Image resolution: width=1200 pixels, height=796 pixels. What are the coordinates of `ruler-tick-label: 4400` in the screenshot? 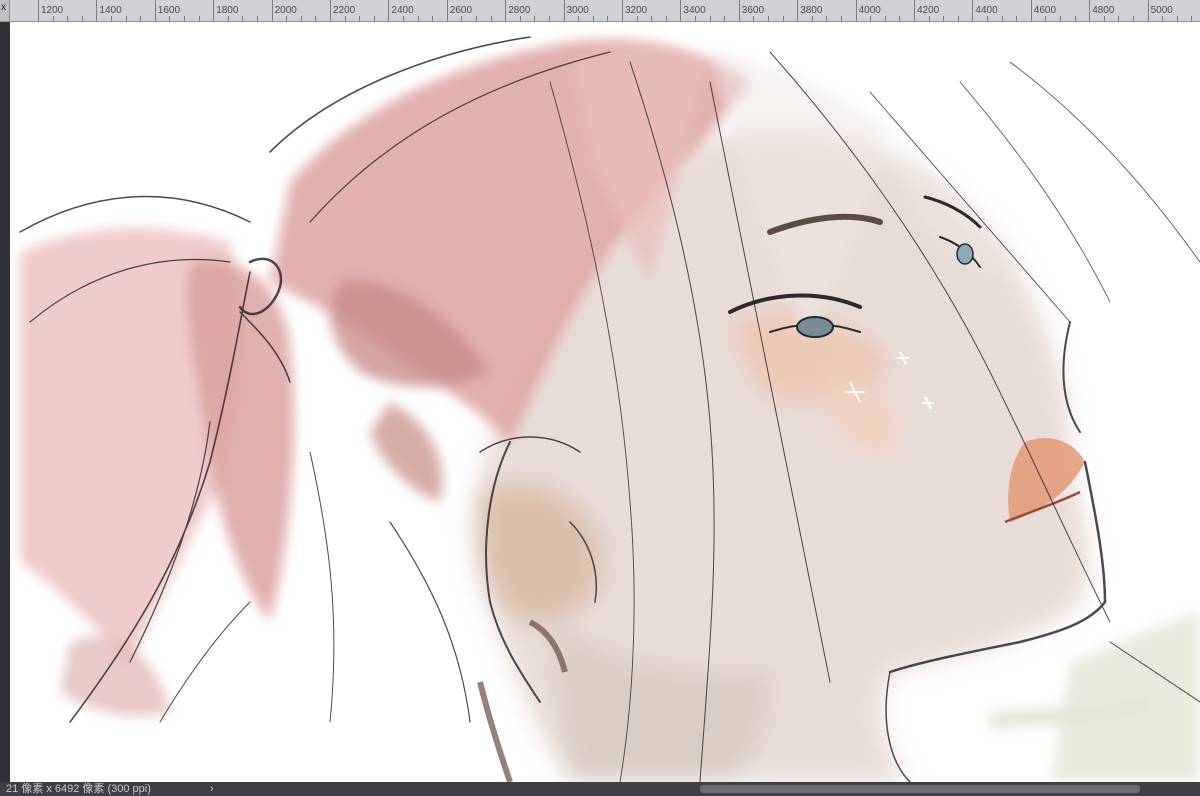 It's located at (986, 10).